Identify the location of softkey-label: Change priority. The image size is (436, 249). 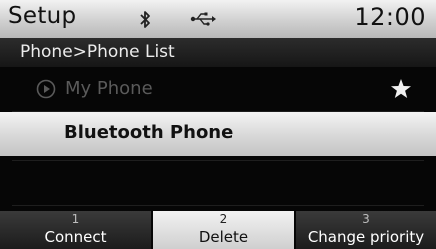
(366, 237).